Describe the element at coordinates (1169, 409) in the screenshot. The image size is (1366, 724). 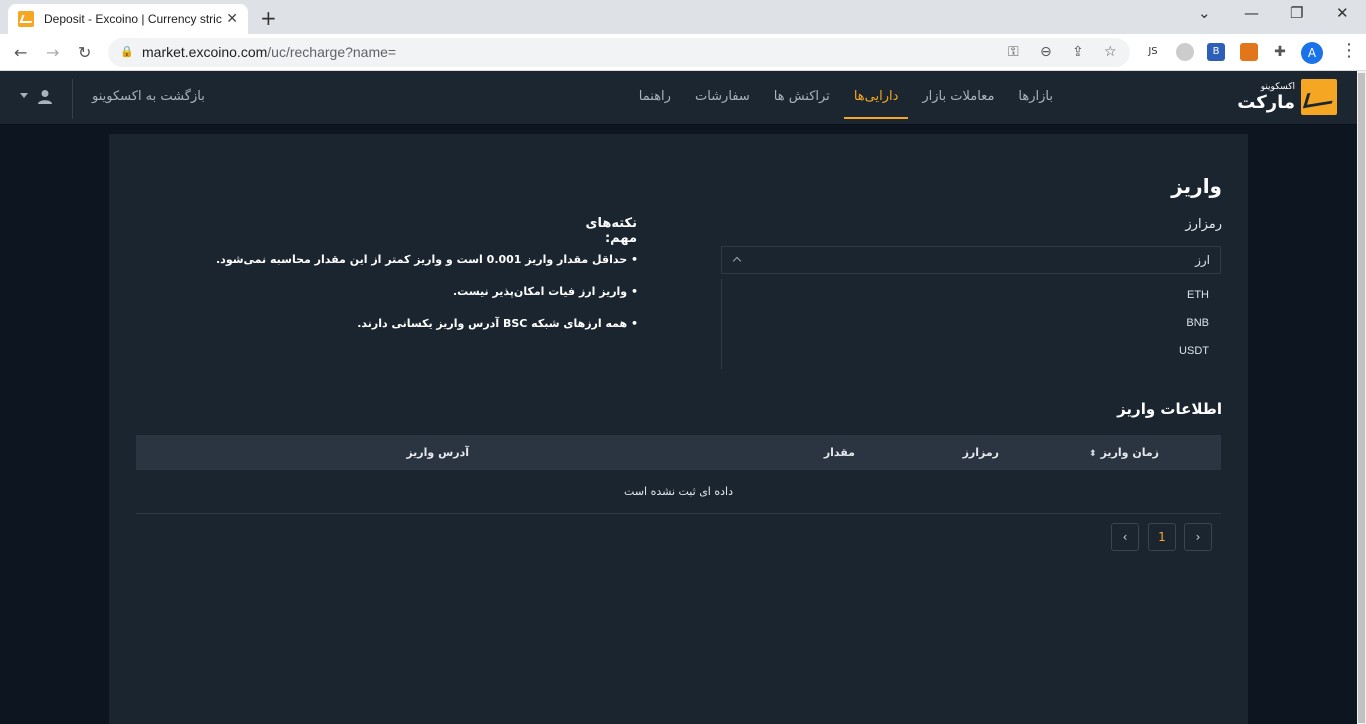
I see `deposit-info-title: اطلاعات واریز` at that location.